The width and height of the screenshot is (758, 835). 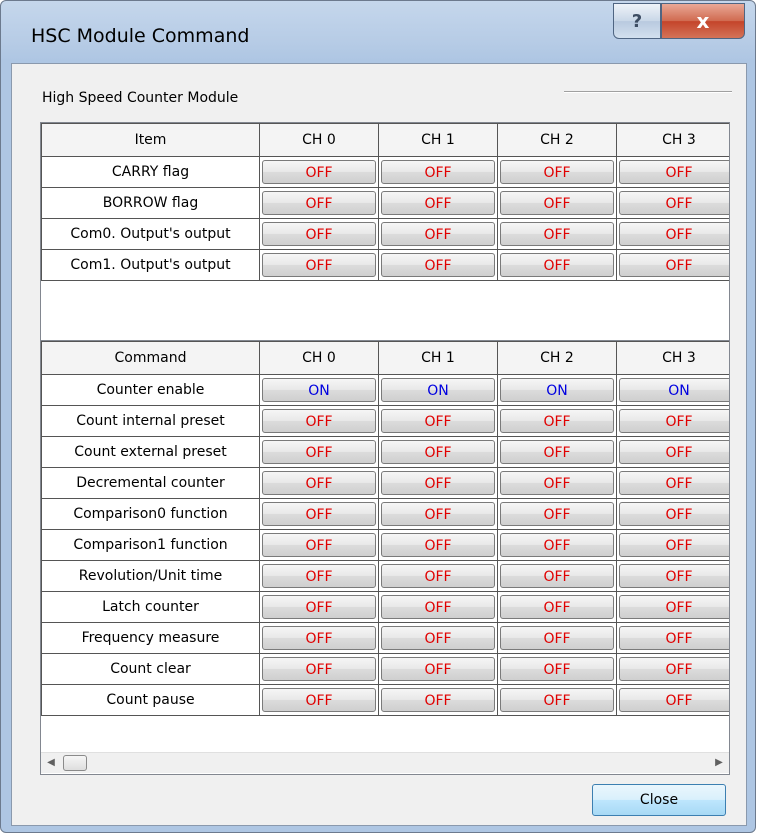 What do you see at coordinates (637, 21) in the screenshot?
I see `help-button: ?` at bounding box center [637, 21].